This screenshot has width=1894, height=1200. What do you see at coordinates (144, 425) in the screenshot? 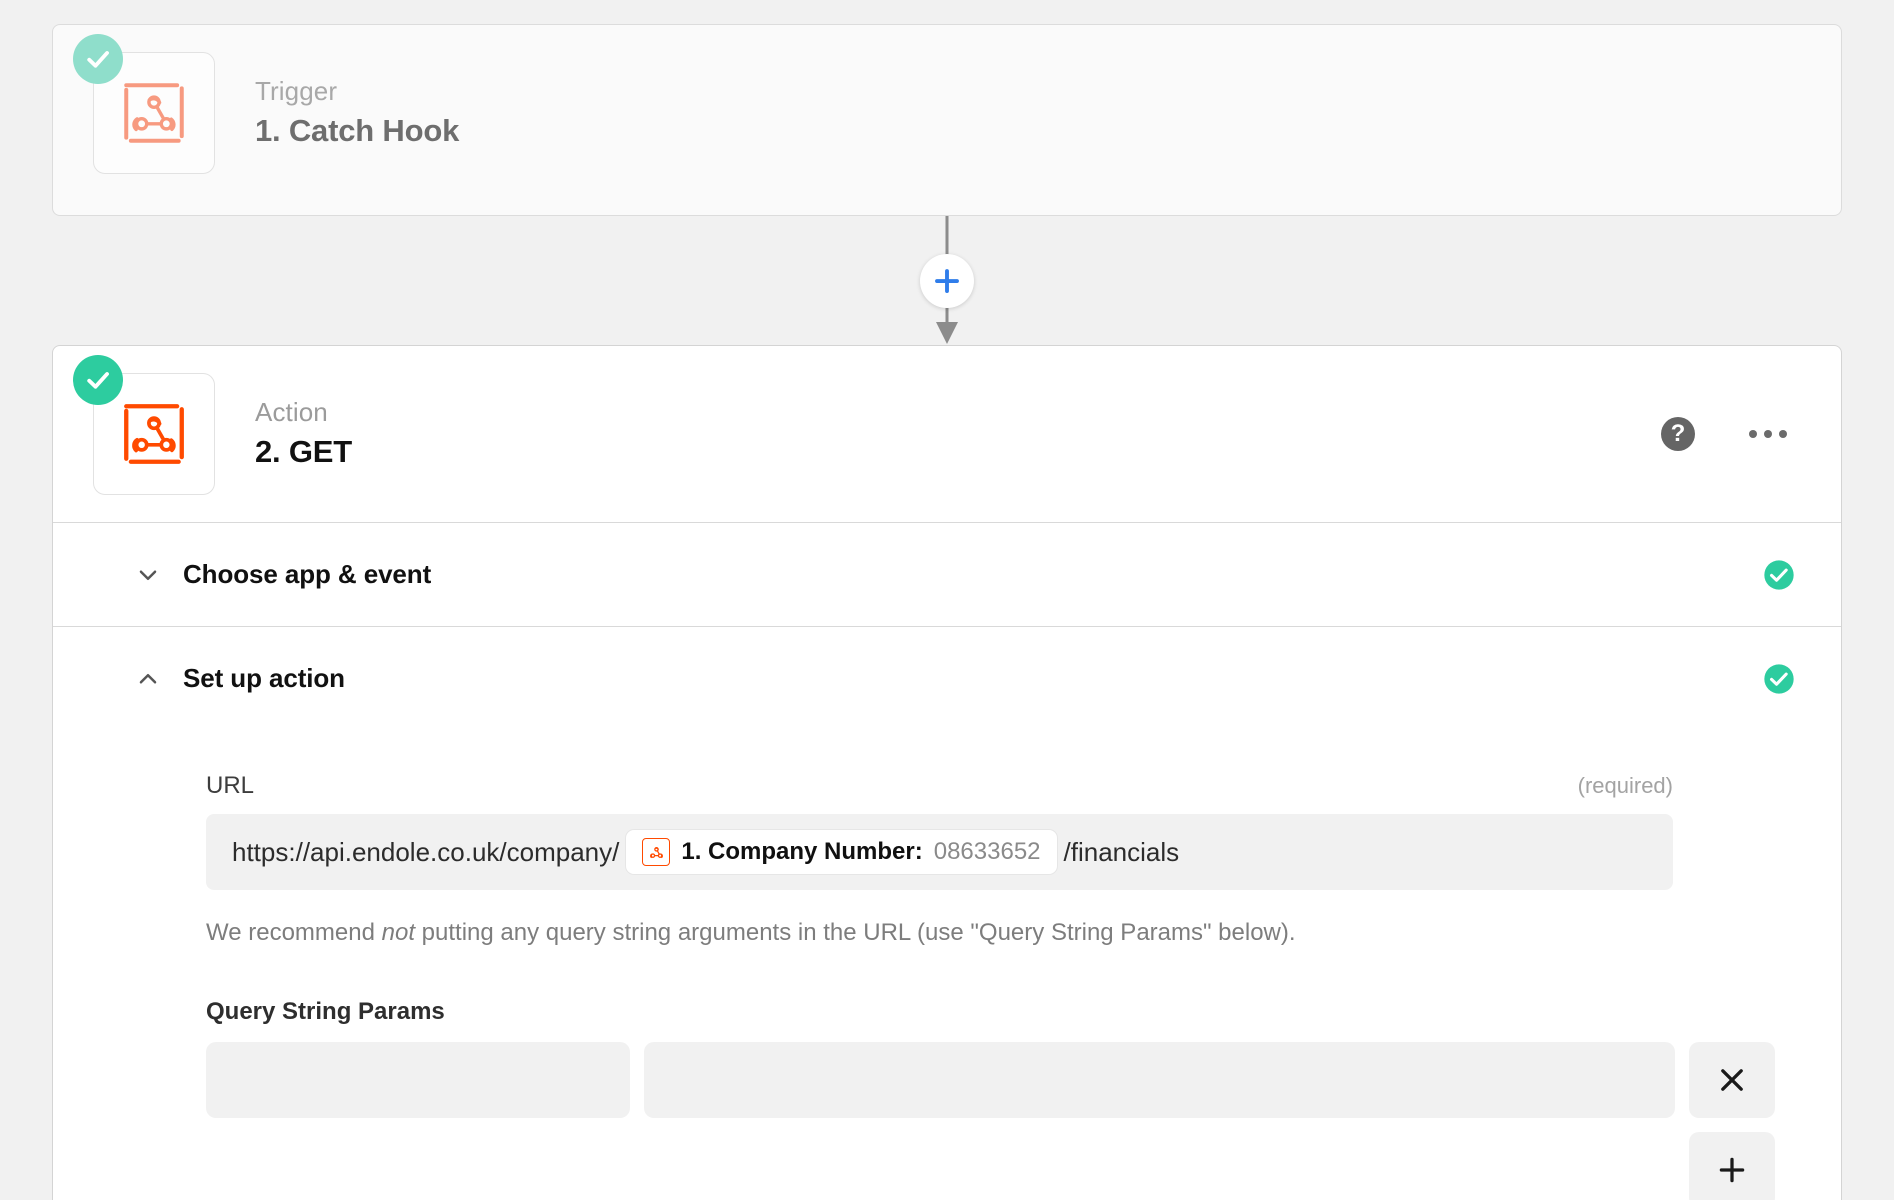
I see `action-app-icon-wrap` at bounding box center [144, 425].